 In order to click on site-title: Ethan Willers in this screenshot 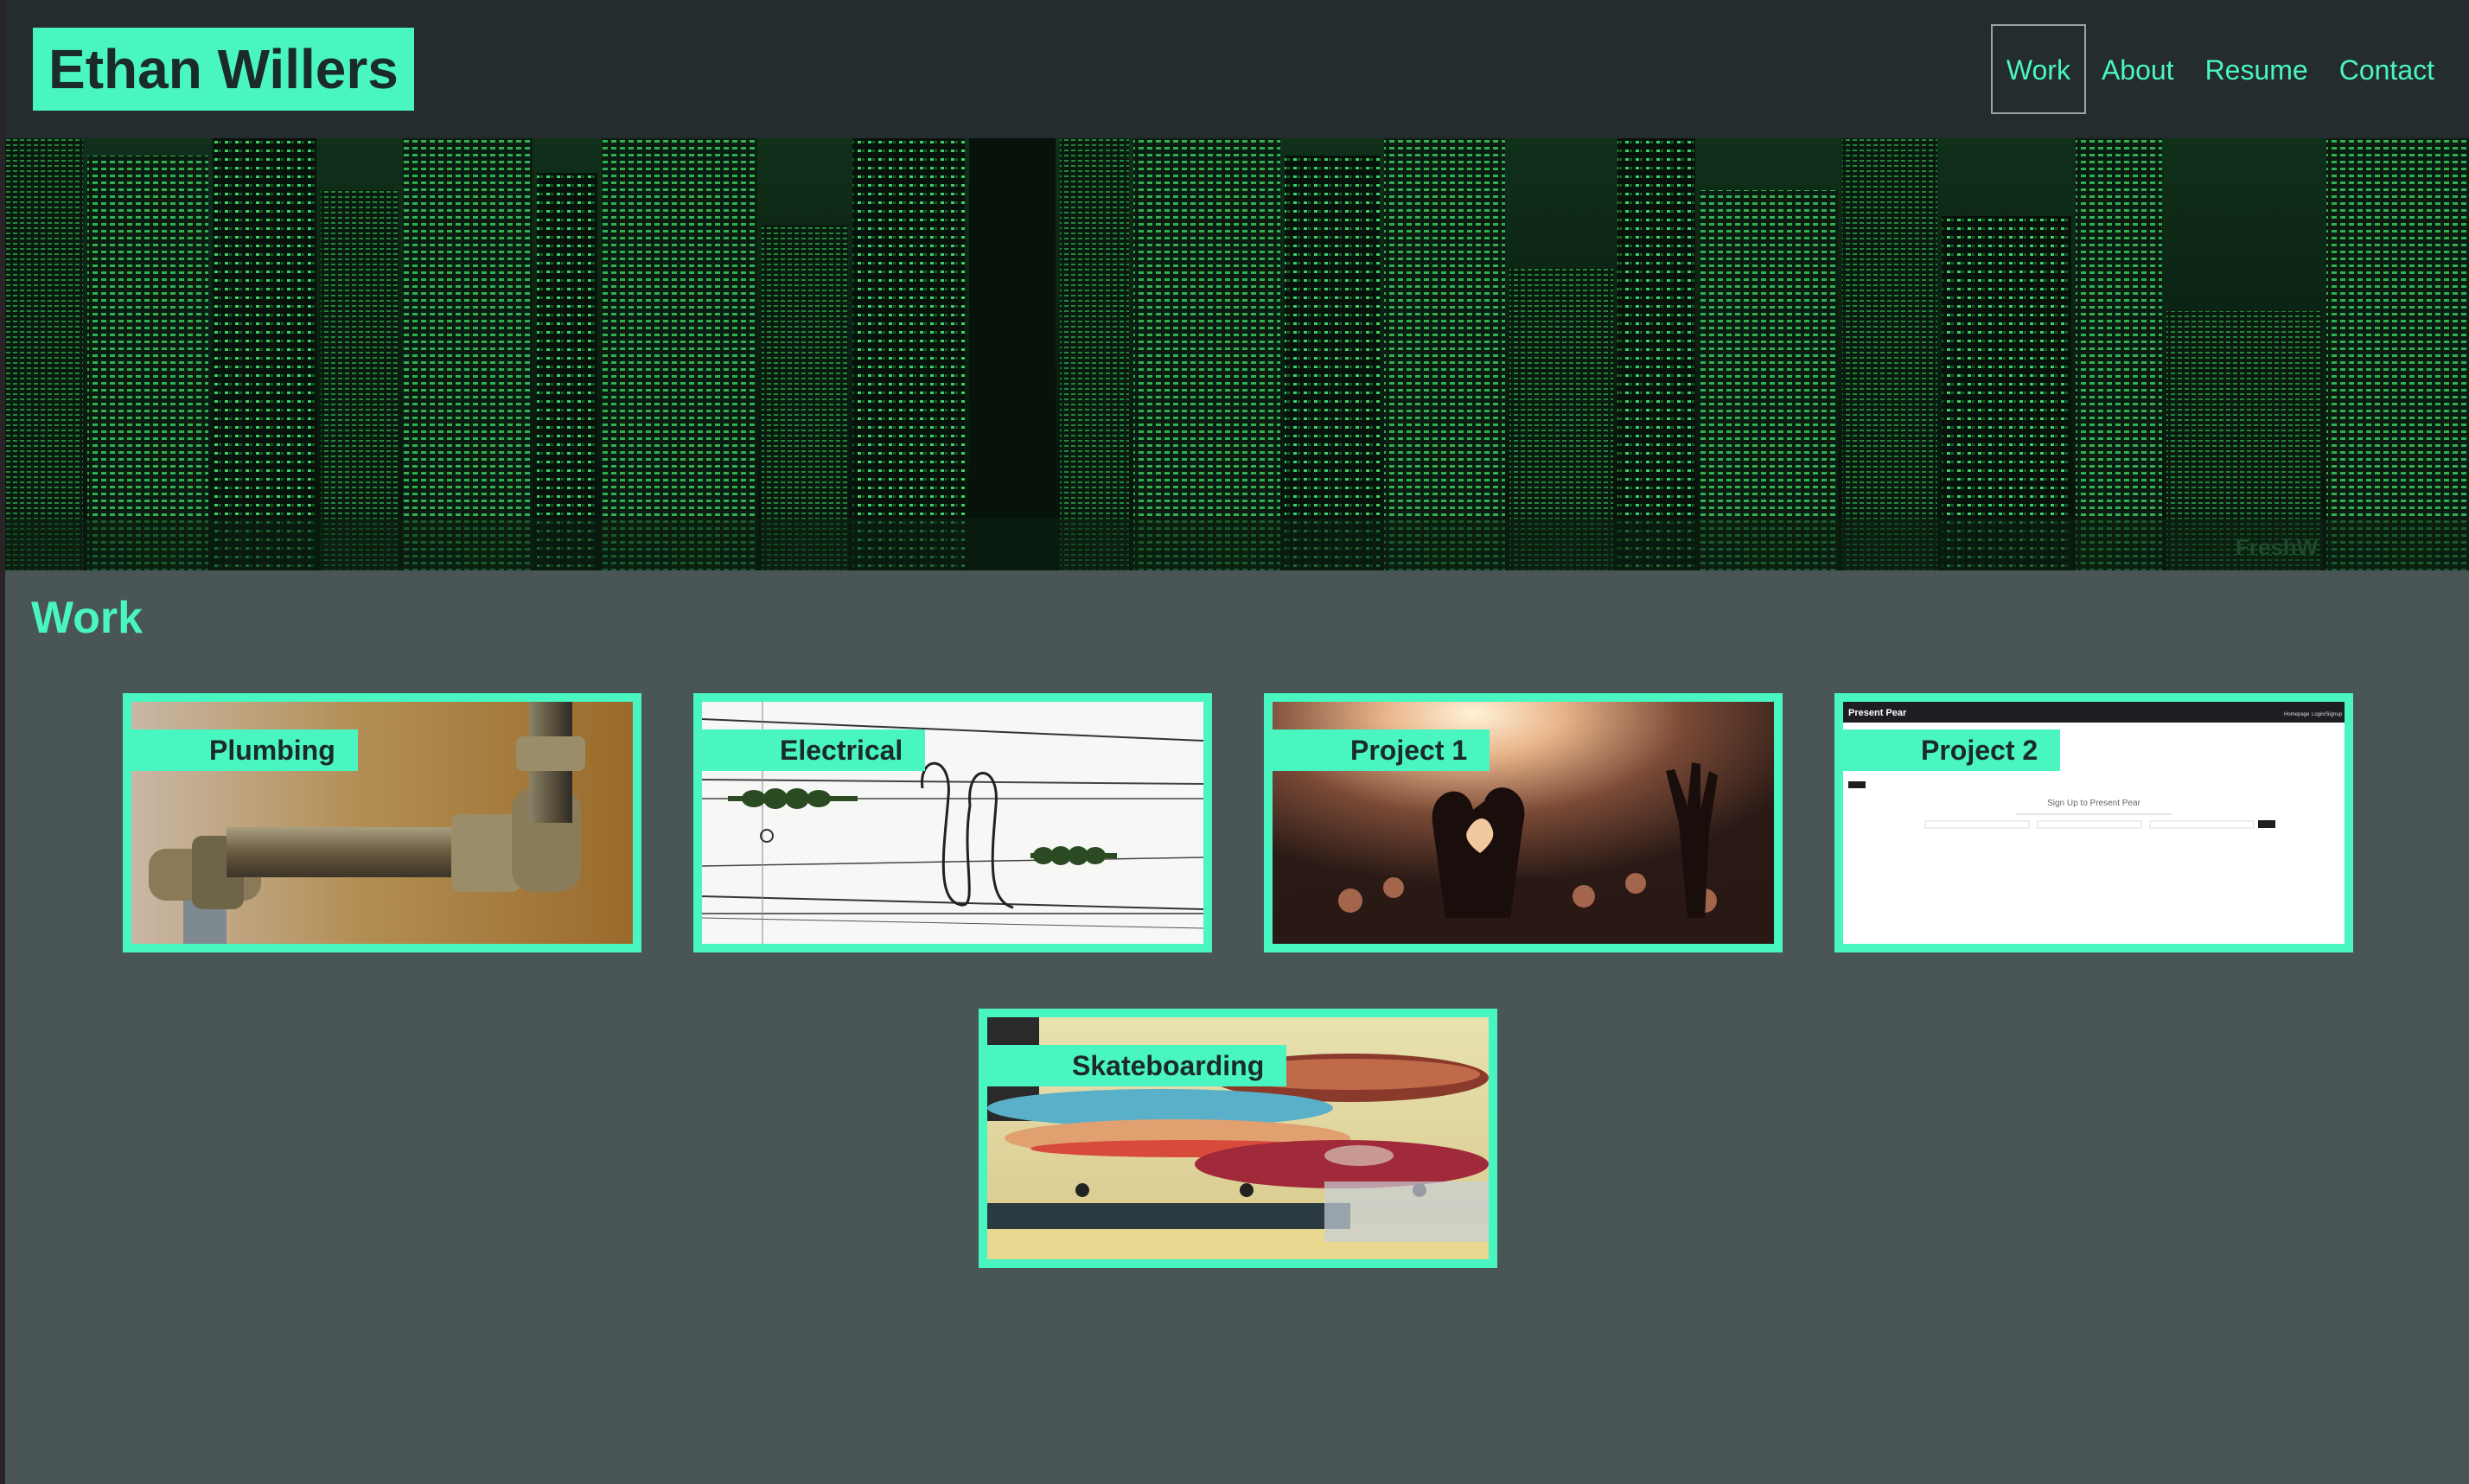, I will do `click(223, 69)`.